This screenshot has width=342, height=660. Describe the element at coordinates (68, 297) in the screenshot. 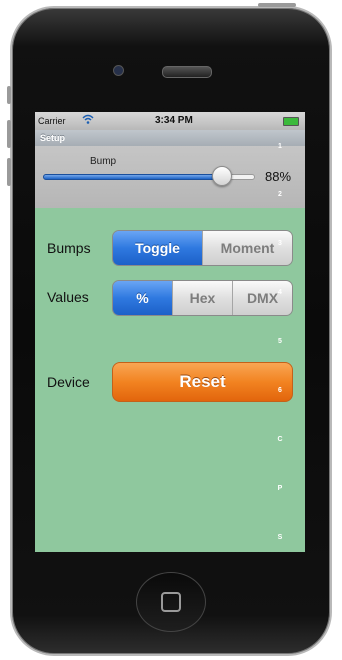

I see `values-label: Values` at that location.